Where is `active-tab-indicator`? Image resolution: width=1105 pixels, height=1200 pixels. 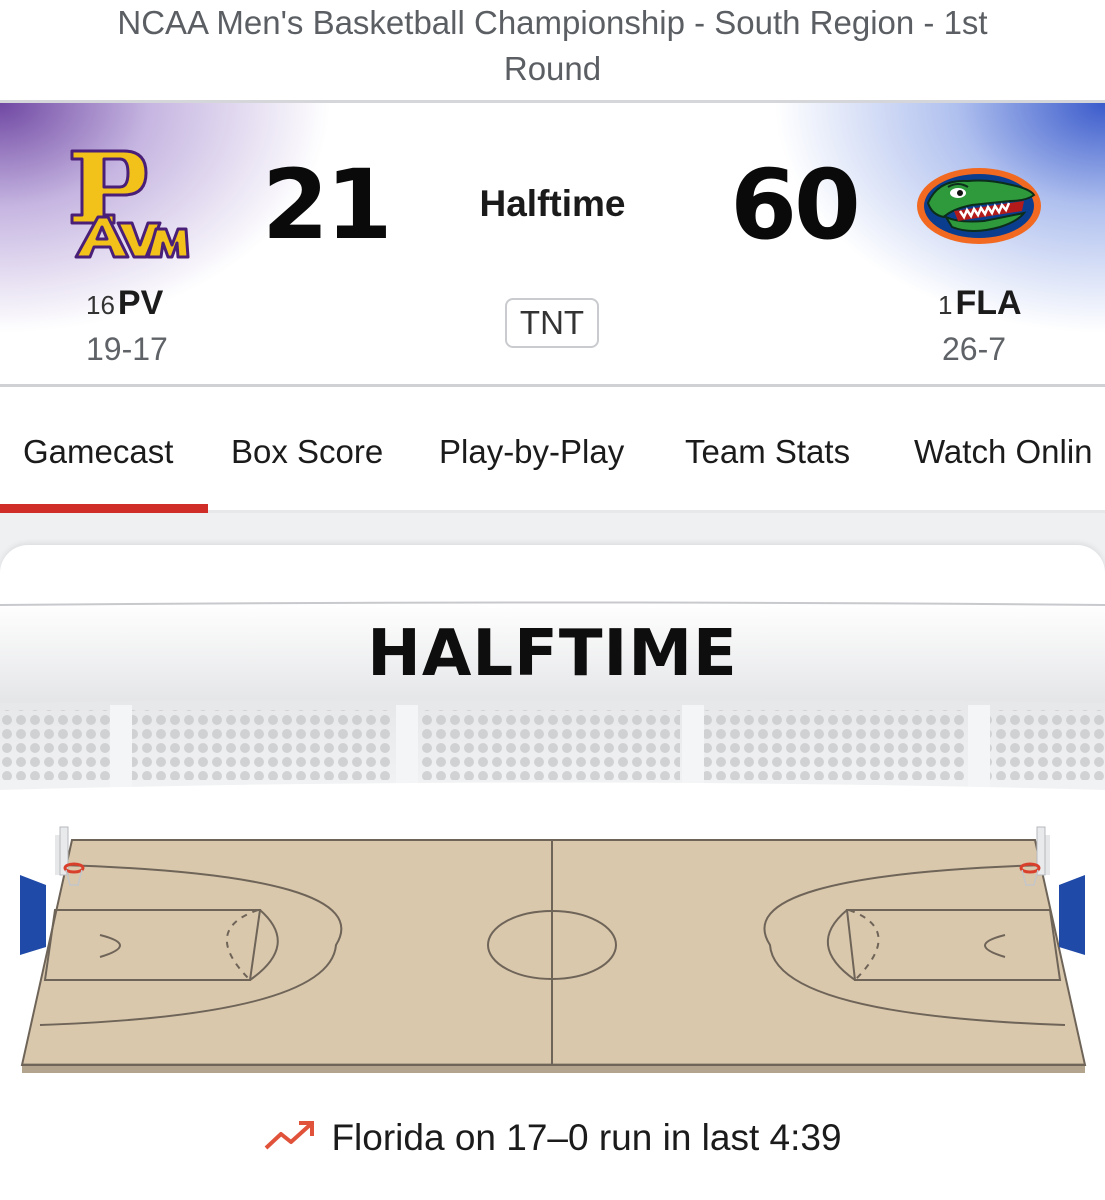
active-tab-indicator is located at coordinates (104, 508).